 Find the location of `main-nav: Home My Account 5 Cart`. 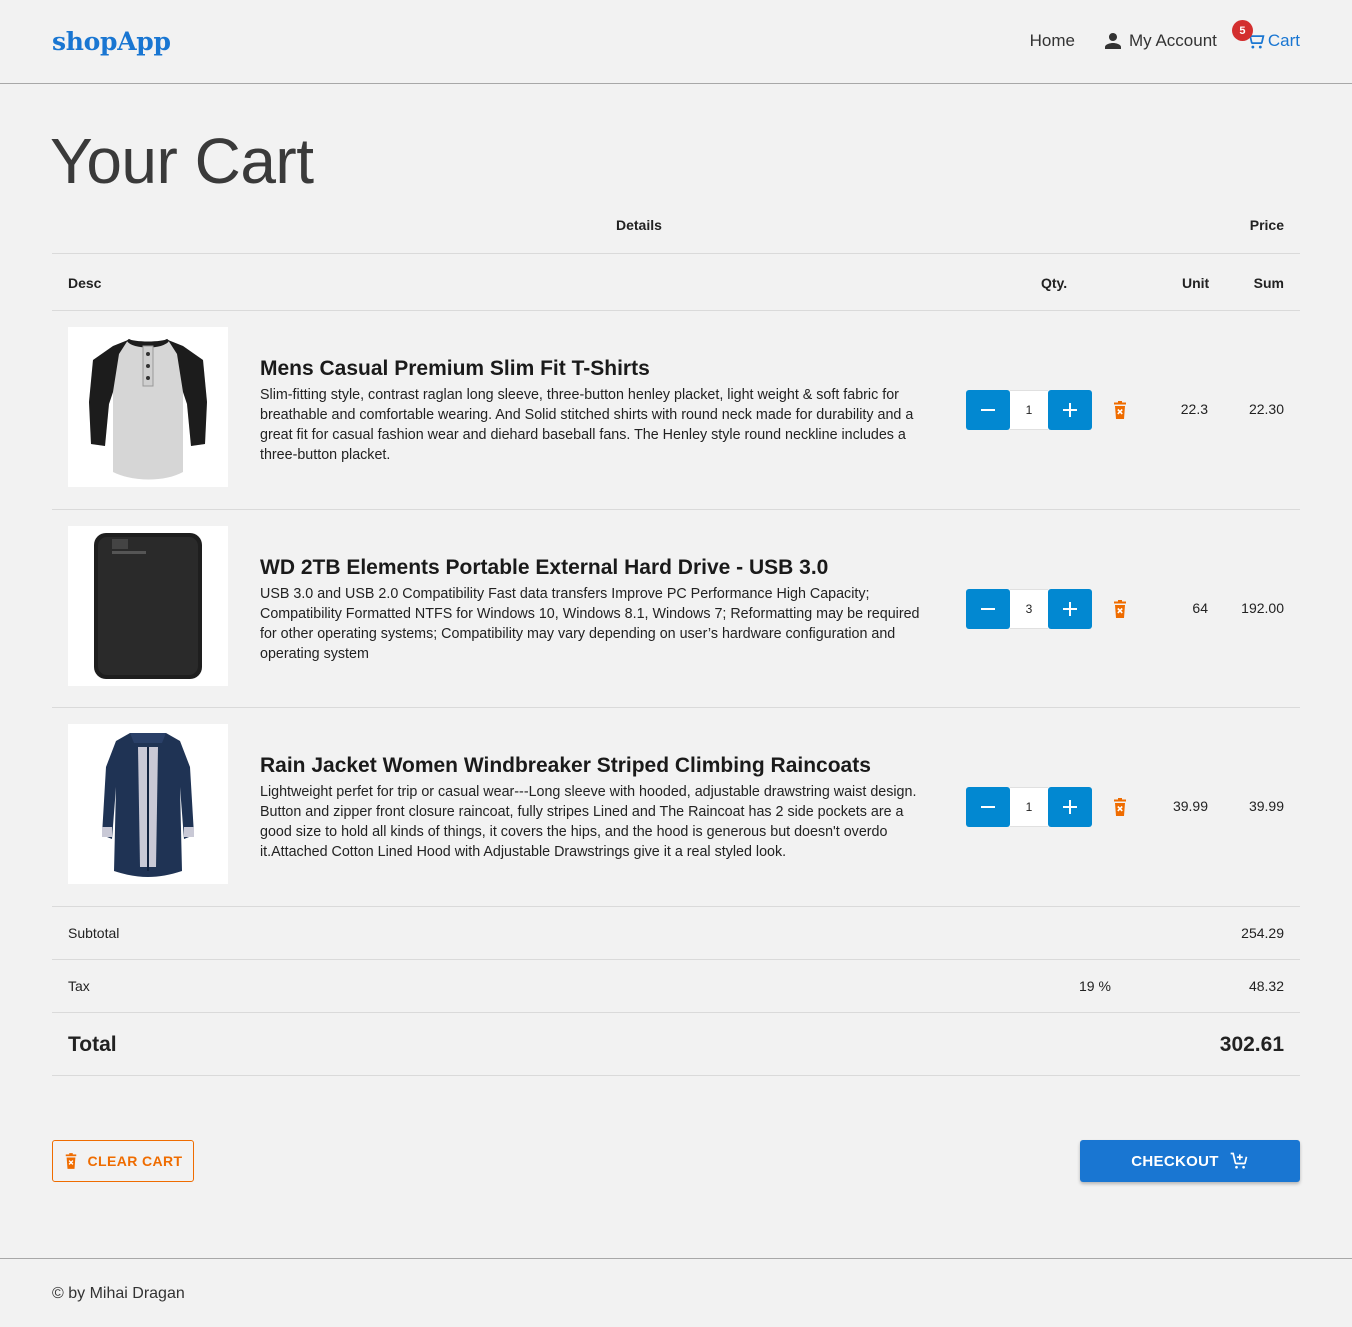

main-nav: Home My Account 5 Cart is located at coordinates (1151, 35).